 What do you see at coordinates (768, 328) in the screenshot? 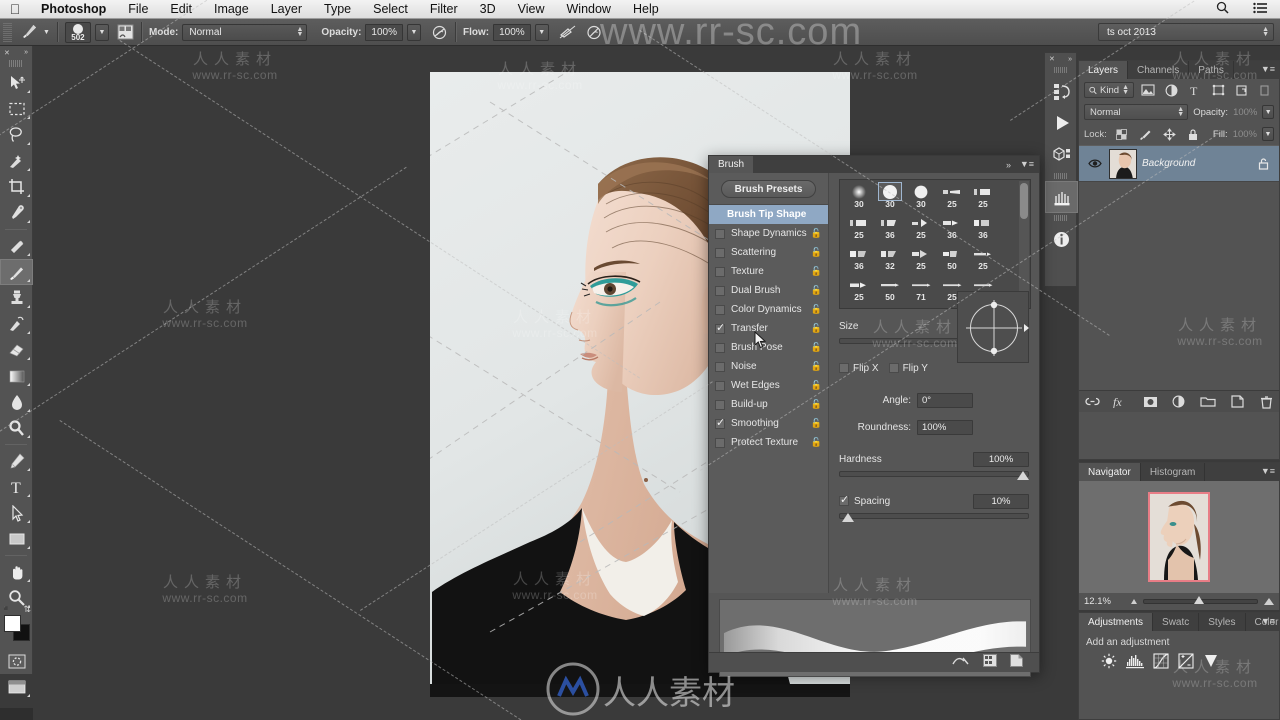
I see `brush-option-transfer: Transfer 🔓` at bounding box center [768, 328].